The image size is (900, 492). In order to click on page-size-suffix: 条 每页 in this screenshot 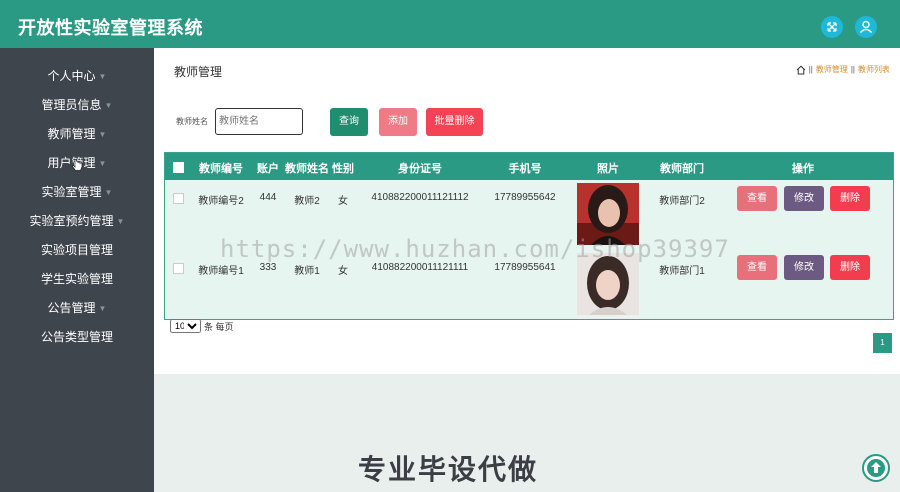, I will do `click(219, 326)`.